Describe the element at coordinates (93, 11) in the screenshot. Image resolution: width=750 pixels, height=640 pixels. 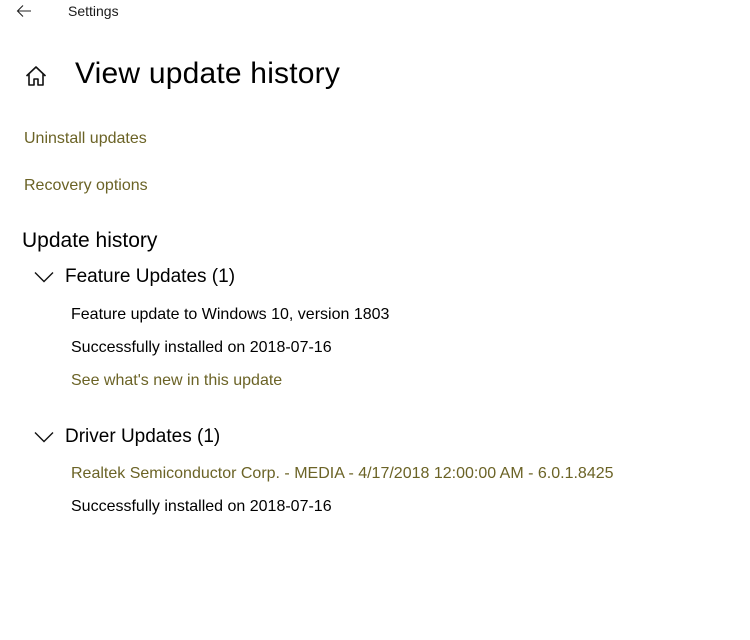
I see `app-title: Settings` at that location.